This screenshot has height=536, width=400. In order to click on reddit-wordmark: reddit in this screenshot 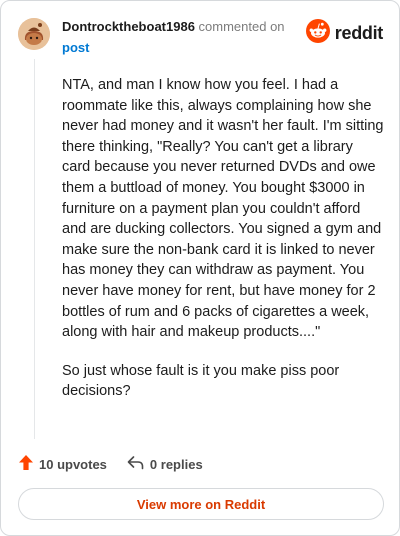, I will do `click(359, 32)`.